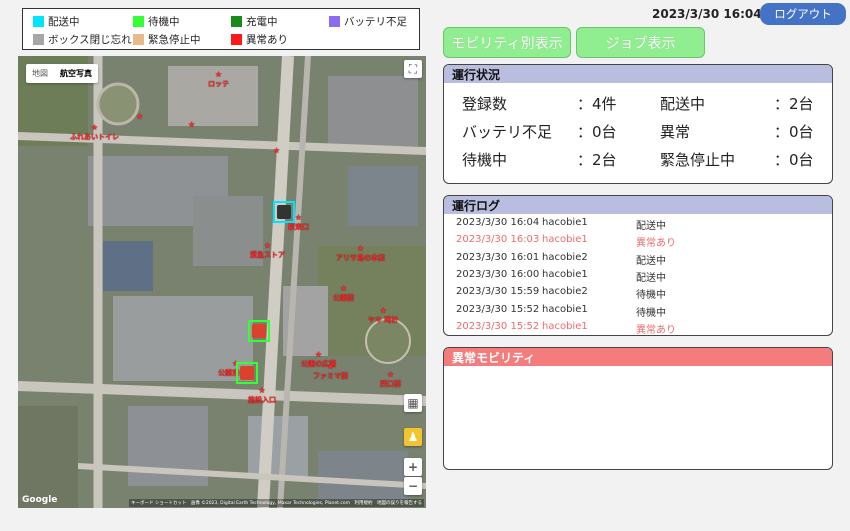 The height and width of the screenshot is (531, 850). I want to click on street-view-pegman-icon: ♟, so click(413, 437).